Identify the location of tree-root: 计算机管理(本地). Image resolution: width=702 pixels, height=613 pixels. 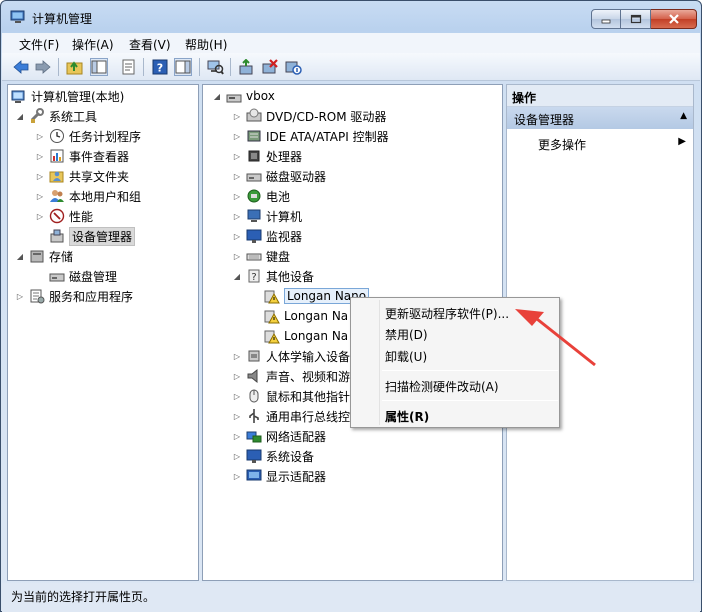
(67, 96).